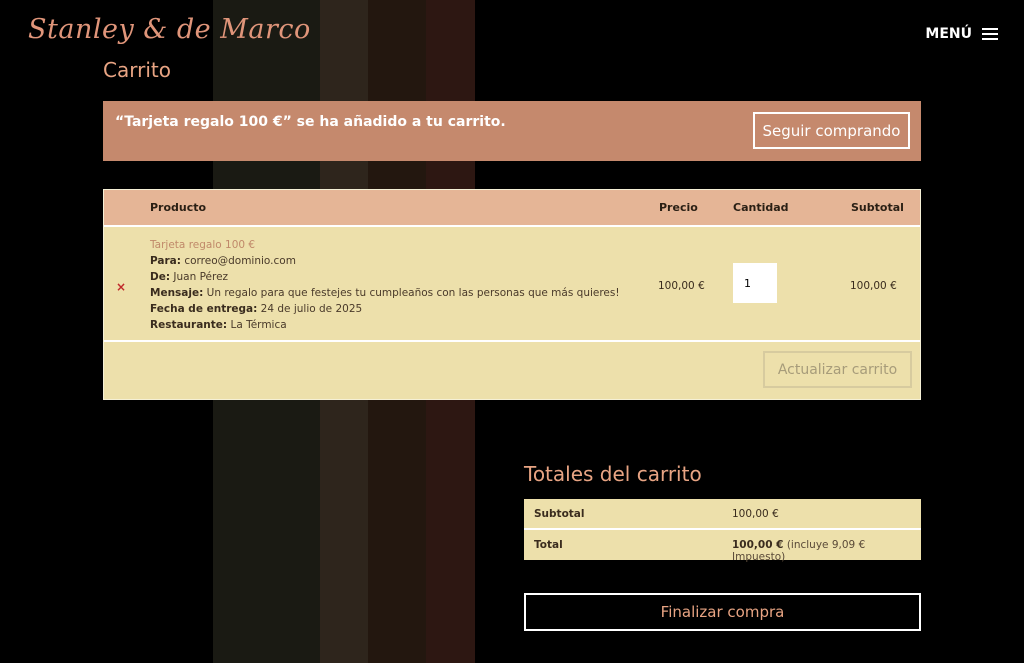  Describe the element at coordinates (755, 283) in the screenshot. I see `quantity-input` at that location.